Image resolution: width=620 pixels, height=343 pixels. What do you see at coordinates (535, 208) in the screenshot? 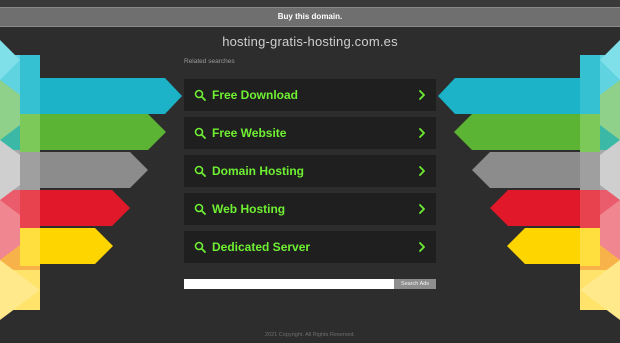
I see `right-arrow-red` at bounding box center [535, 208].